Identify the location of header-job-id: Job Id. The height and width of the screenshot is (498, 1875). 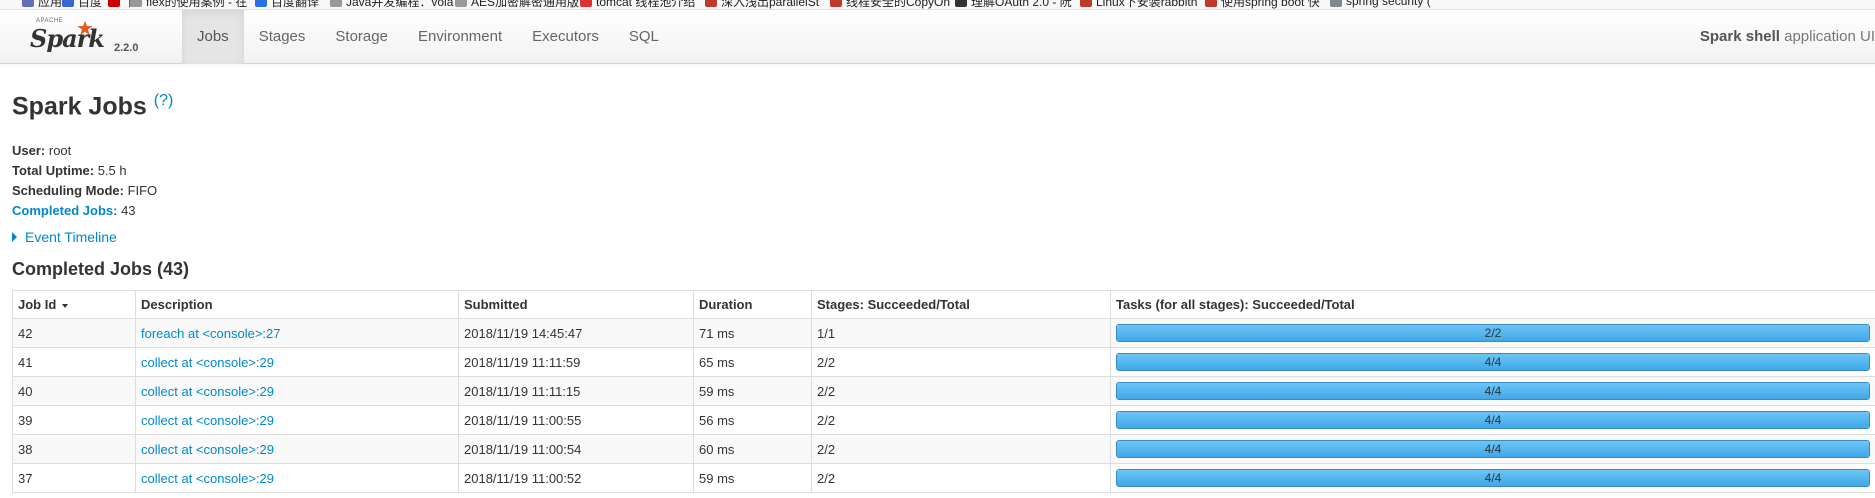
(74, 304).